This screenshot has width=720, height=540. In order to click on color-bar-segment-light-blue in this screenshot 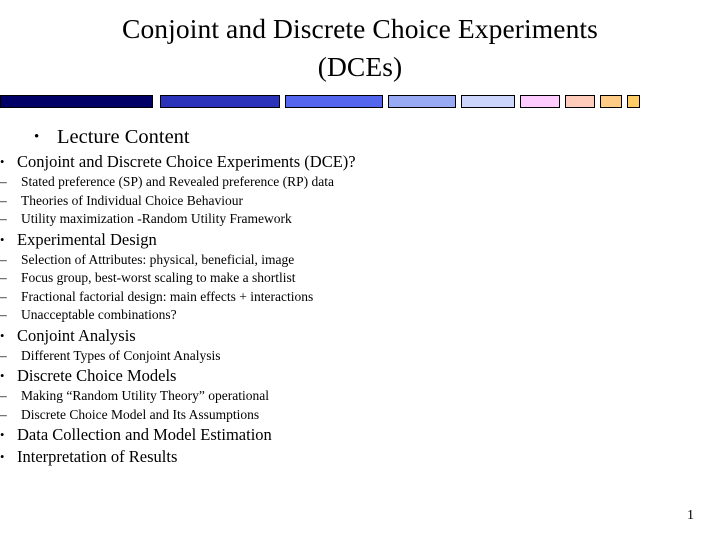, I will do `click(422, 101)`.